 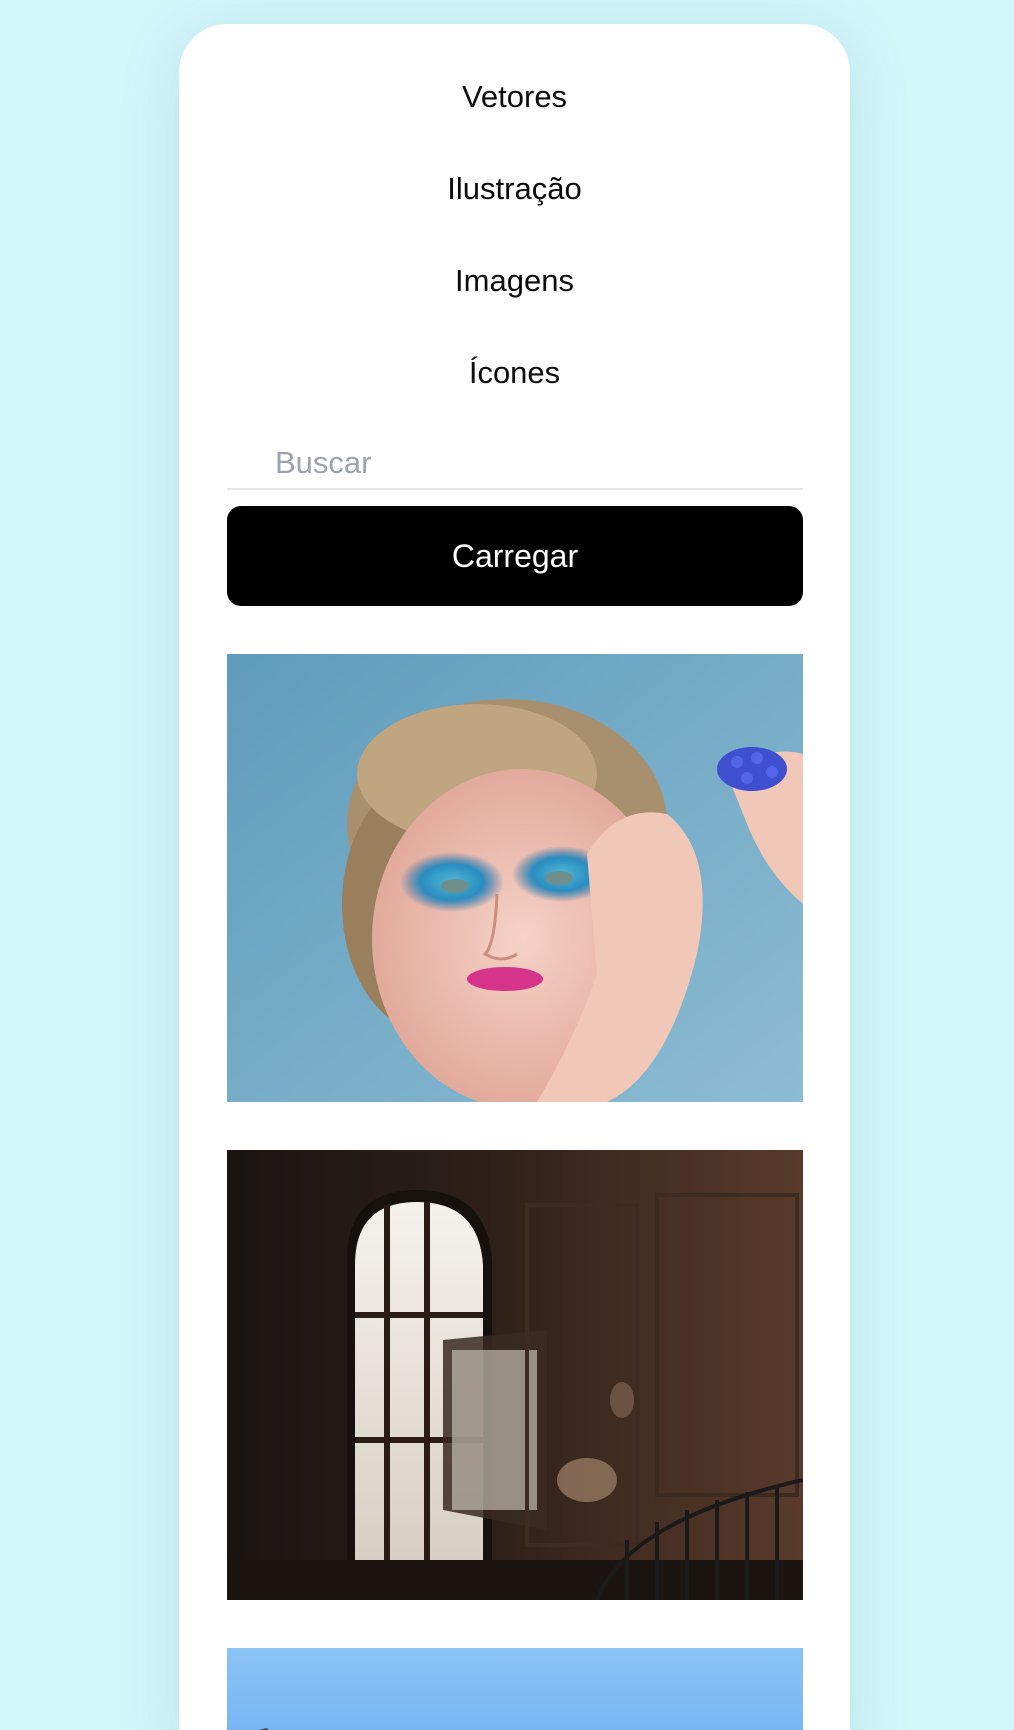 I want to click on gallery-image-room, so click(x=515, y=1375).